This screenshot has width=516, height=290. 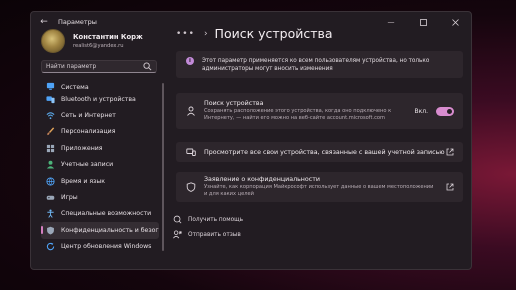 I want to click on sidebar-item-label: Специальные возможности, so click(x=106, y=214).